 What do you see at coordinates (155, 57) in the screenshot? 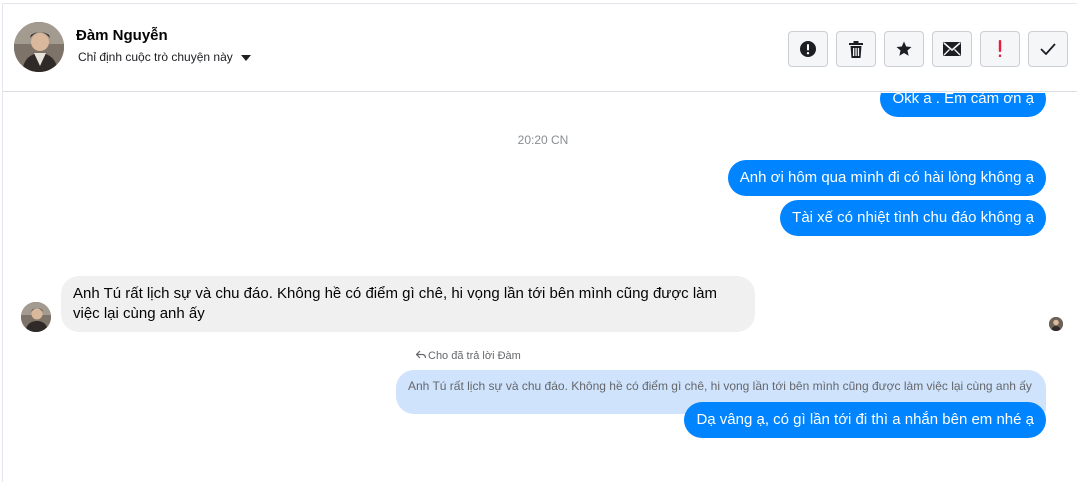
I see `assign-conversation-label: Chỉ định cuộc trò chuyện này` at bounding box center [155, 57].